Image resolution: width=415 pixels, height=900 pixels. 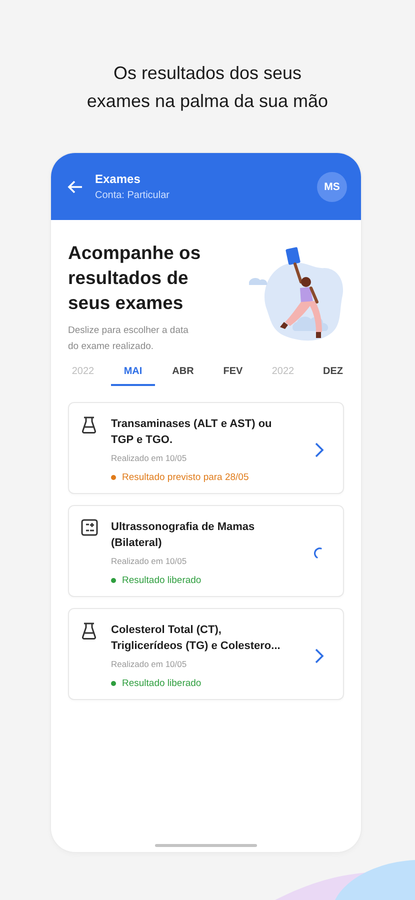 What do you see at coordinates (192, 432) in the screenshot?
I see `exam-title: Transaminases (ALT e AST) ou TGP e TGO.` at bounding box center [192, 432].